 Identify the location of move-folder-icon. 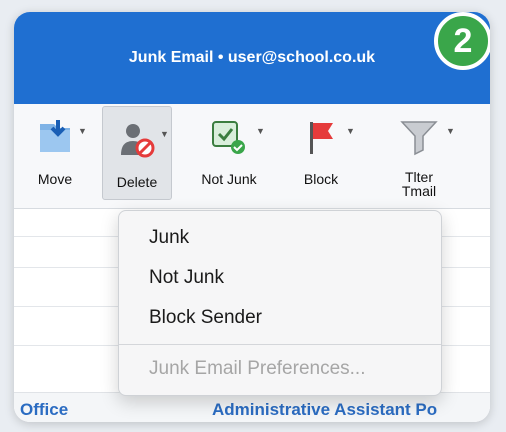
(55, 136).